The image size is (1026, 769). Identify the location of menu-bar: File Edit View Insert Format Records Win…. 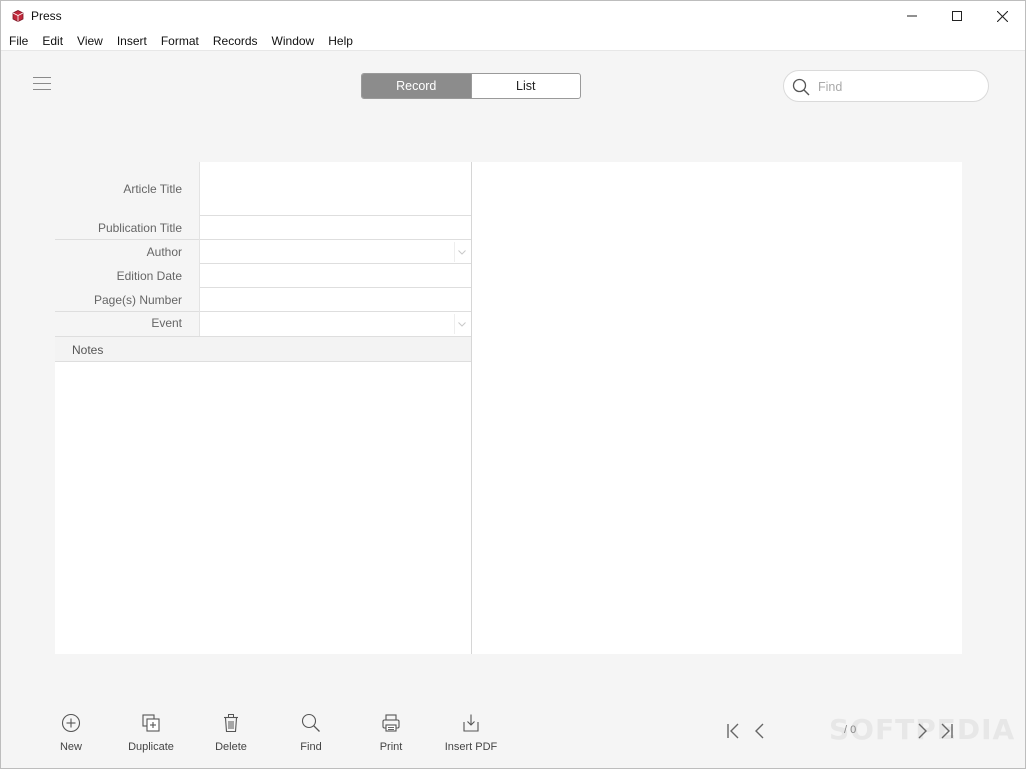
(513, 41).